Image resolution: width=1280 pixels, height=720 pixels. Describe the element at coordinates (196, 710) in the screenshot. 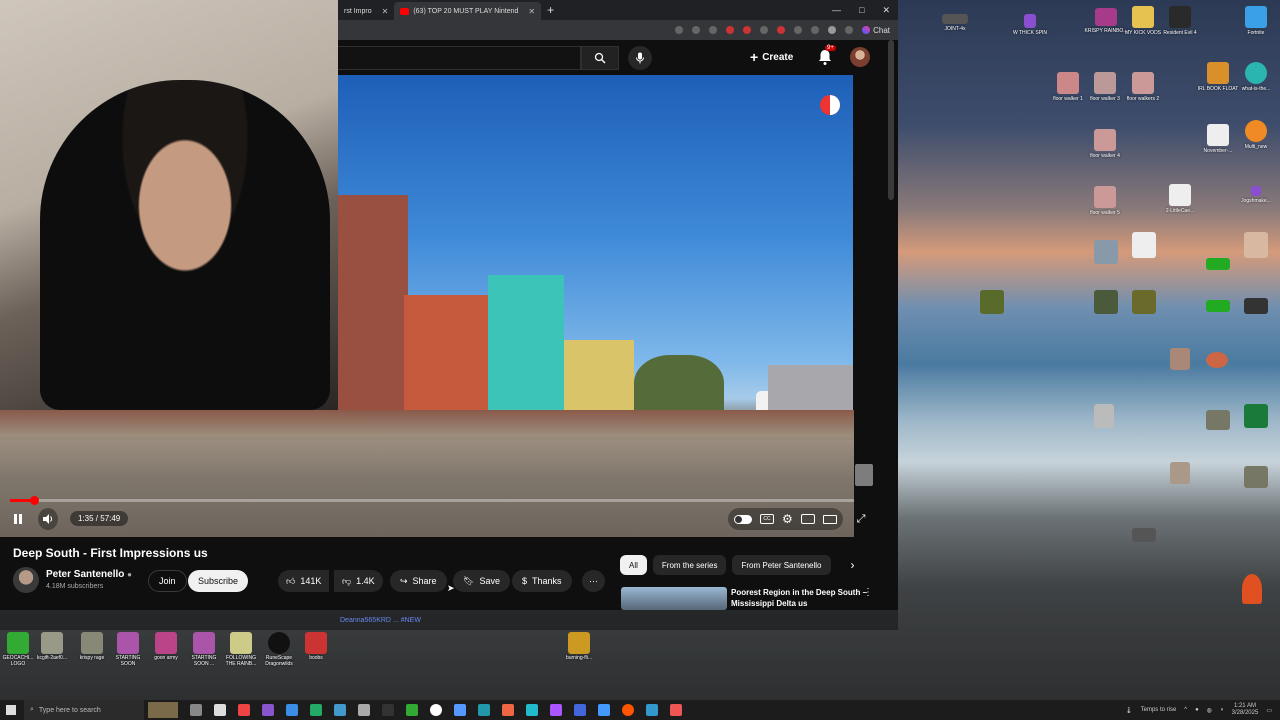

I see `task-view-icon` at that location.